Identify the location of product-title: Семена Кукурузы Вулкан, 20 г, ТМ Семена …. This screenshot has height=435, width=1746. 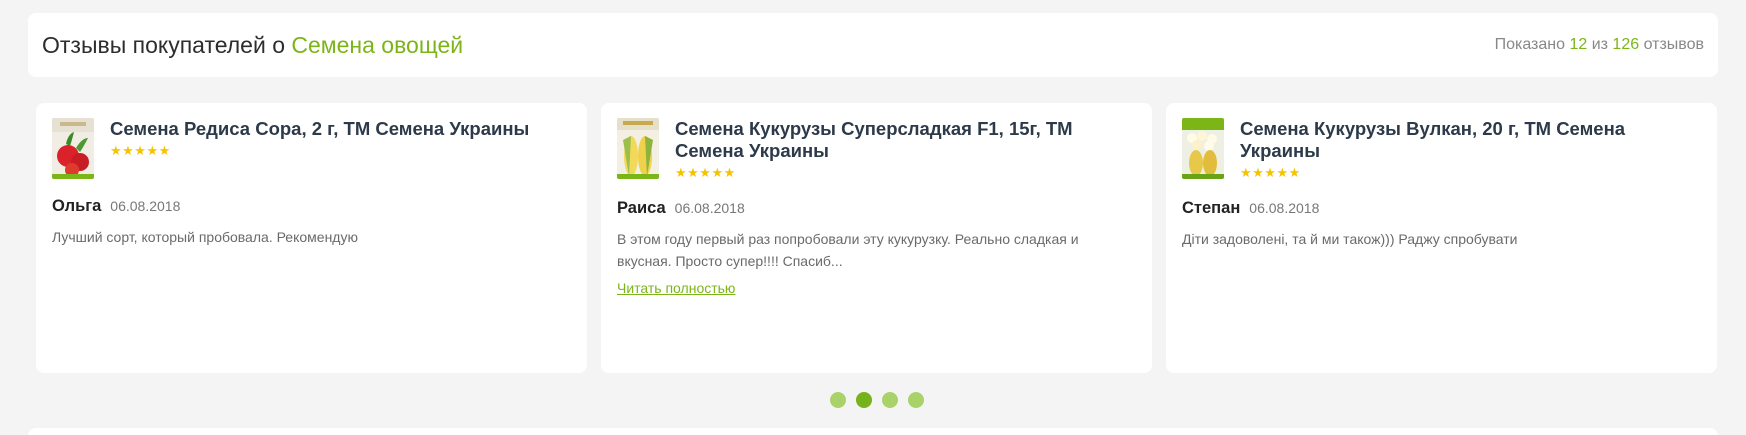
(1470, 140).